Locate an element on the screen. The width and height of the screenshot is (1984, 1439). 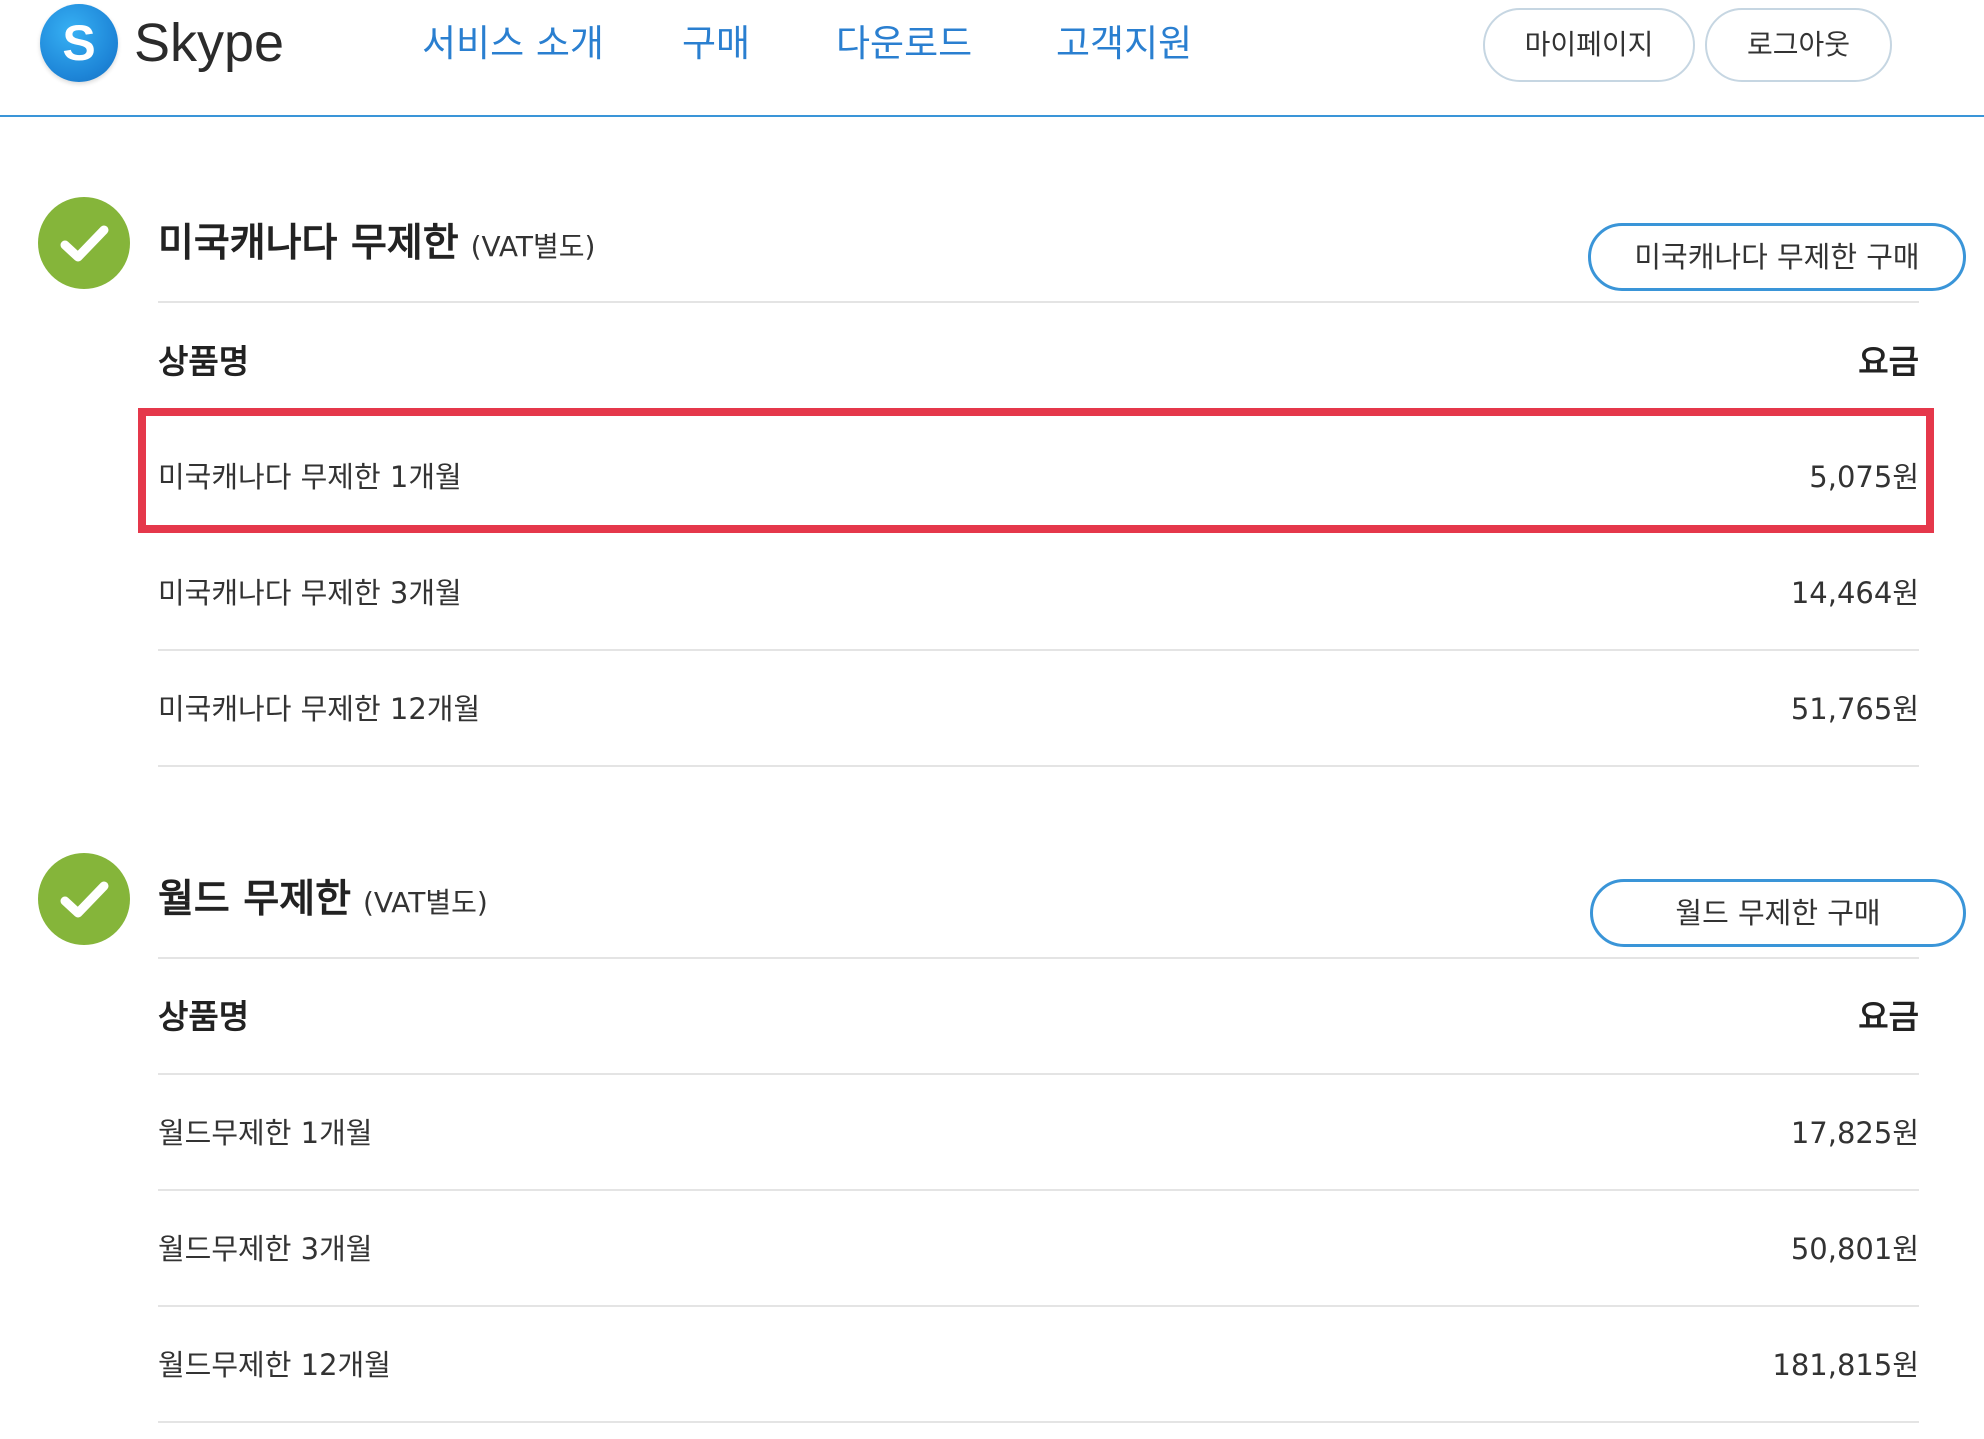
product-name: 월드무제한 1개월 is located at coordinates (265, 1133).